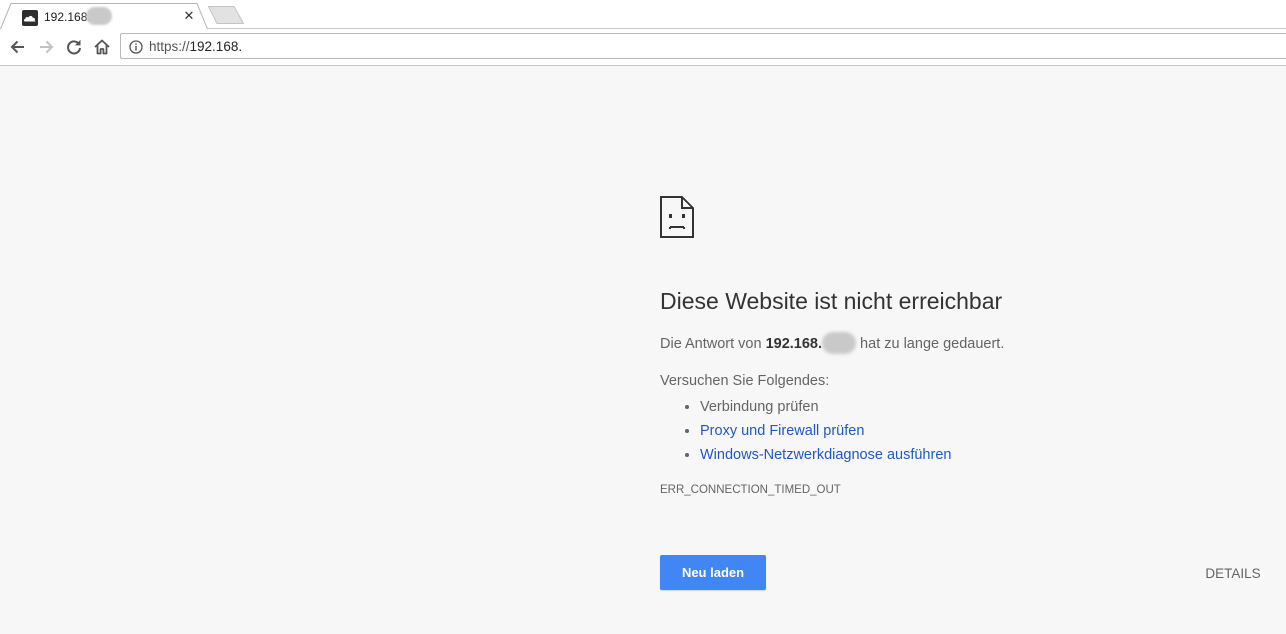 The width and height of the screenshot is (1286, 634). What do you see at coordinates (713, 572) in the screenshot?
I see `reload-button: Neu laden` at bounding box center [713, 572].